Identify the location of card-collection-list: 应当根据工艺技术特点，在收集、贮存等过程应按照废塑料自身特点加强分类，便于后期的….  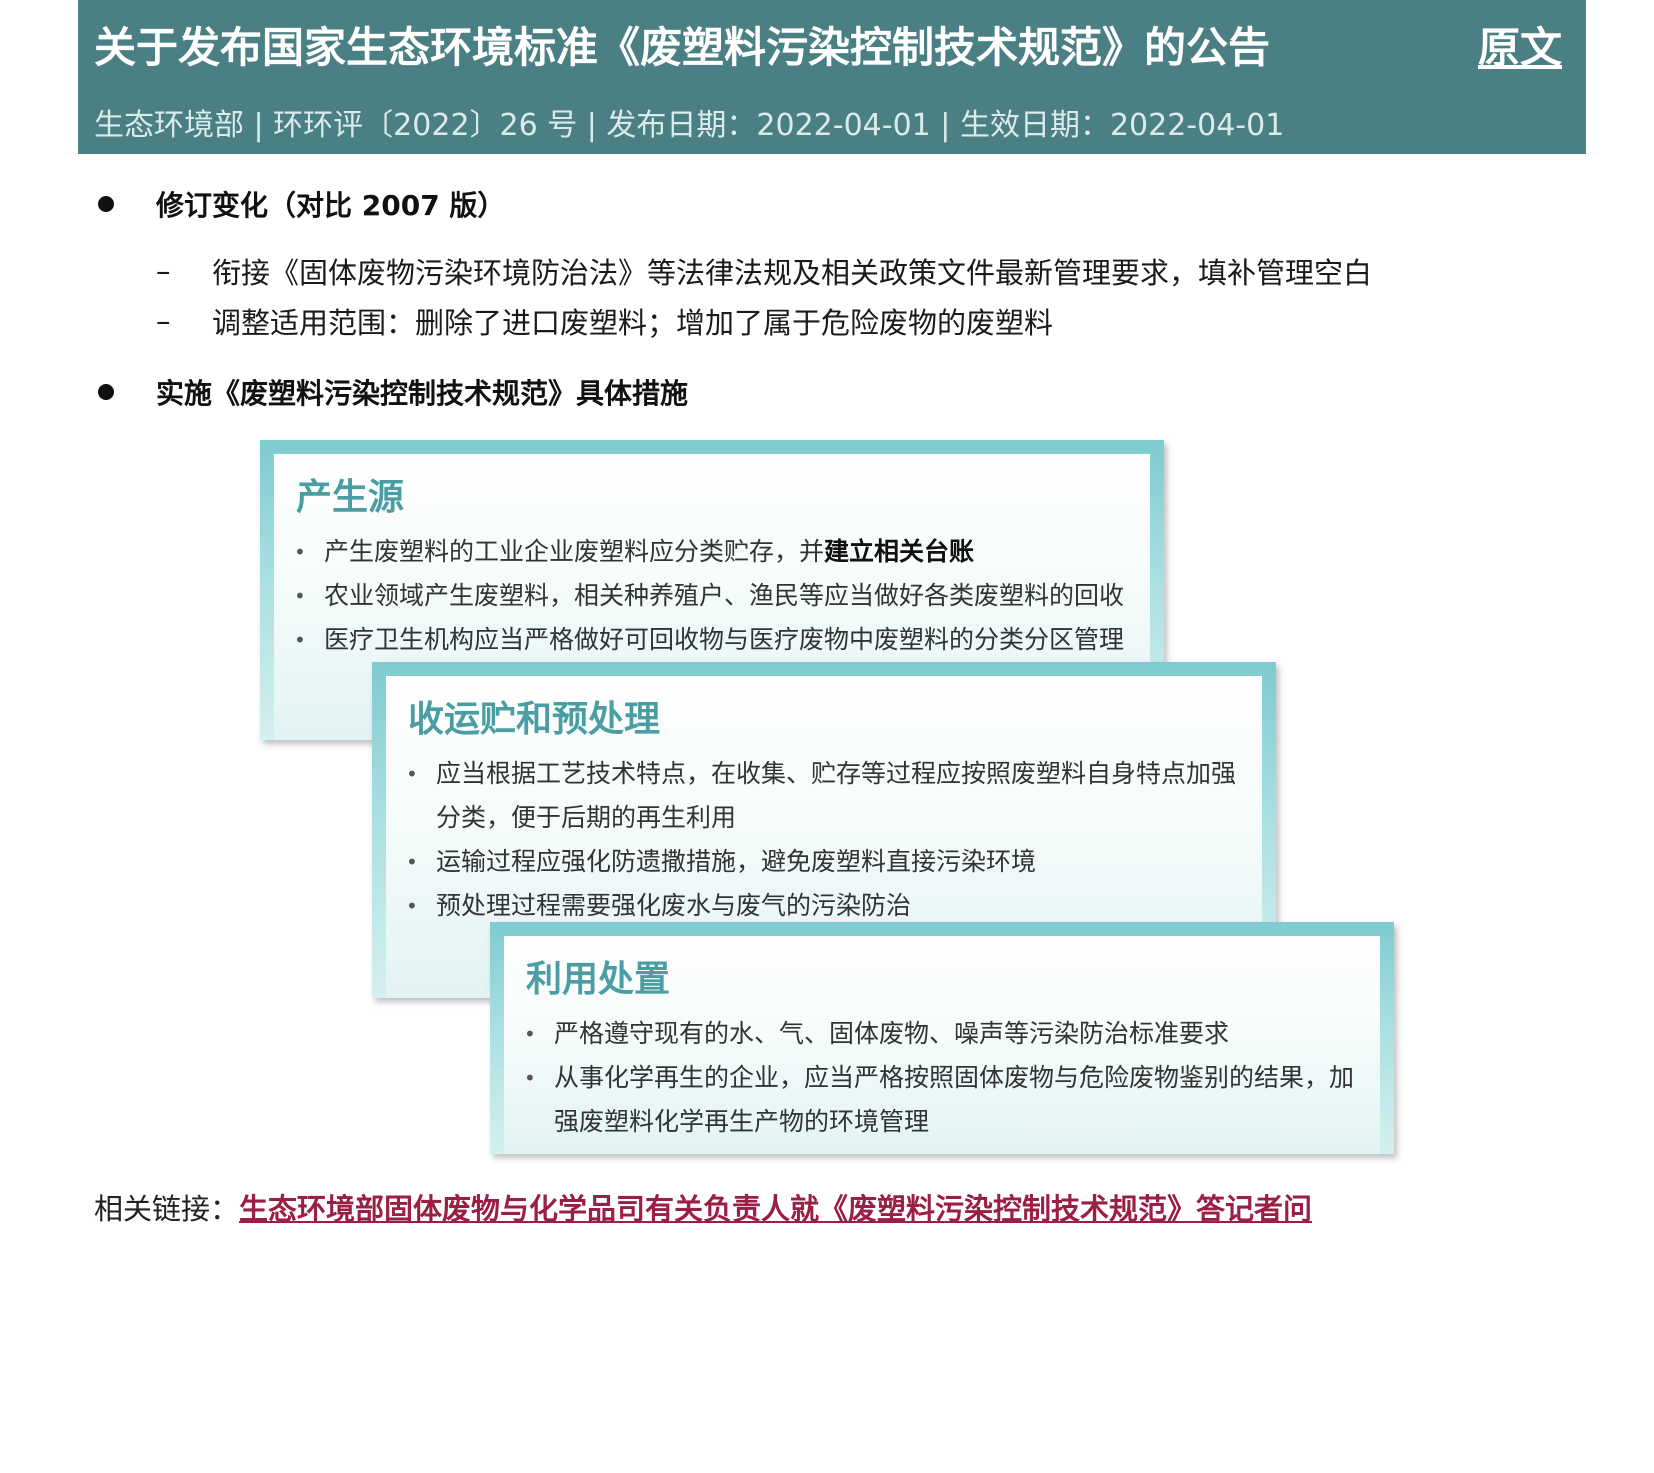
(826, 840).